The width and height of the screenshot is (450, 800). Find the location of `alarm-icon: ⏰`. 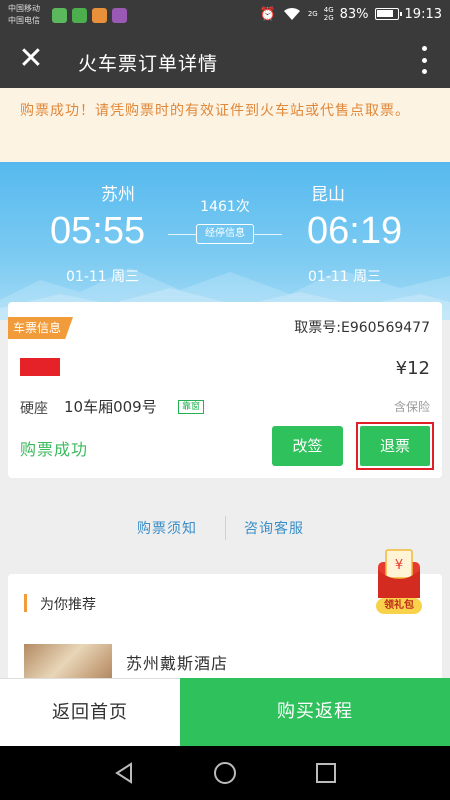

alarm-icon: ⏰ is located at coordinates (267, 14).